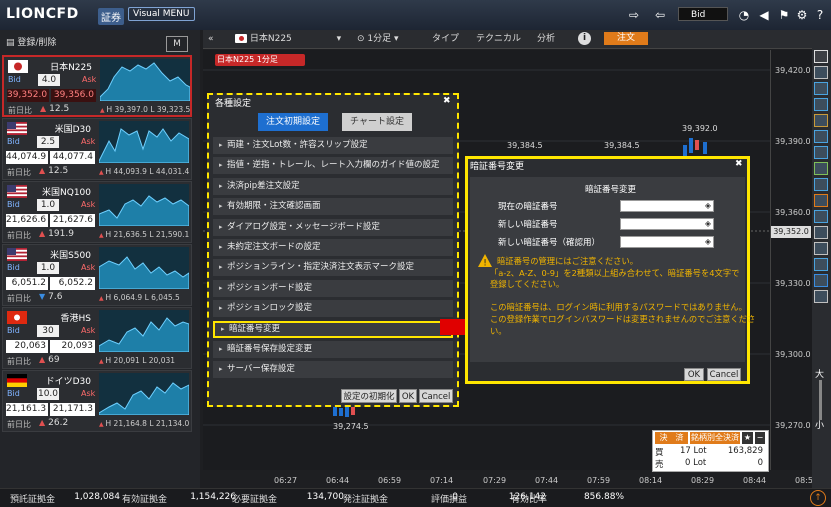  What do you see at coordinates (724, 374) in the screenshot?
I see `pin-cancel-button: Cancel` at bounding box center [724, 374].